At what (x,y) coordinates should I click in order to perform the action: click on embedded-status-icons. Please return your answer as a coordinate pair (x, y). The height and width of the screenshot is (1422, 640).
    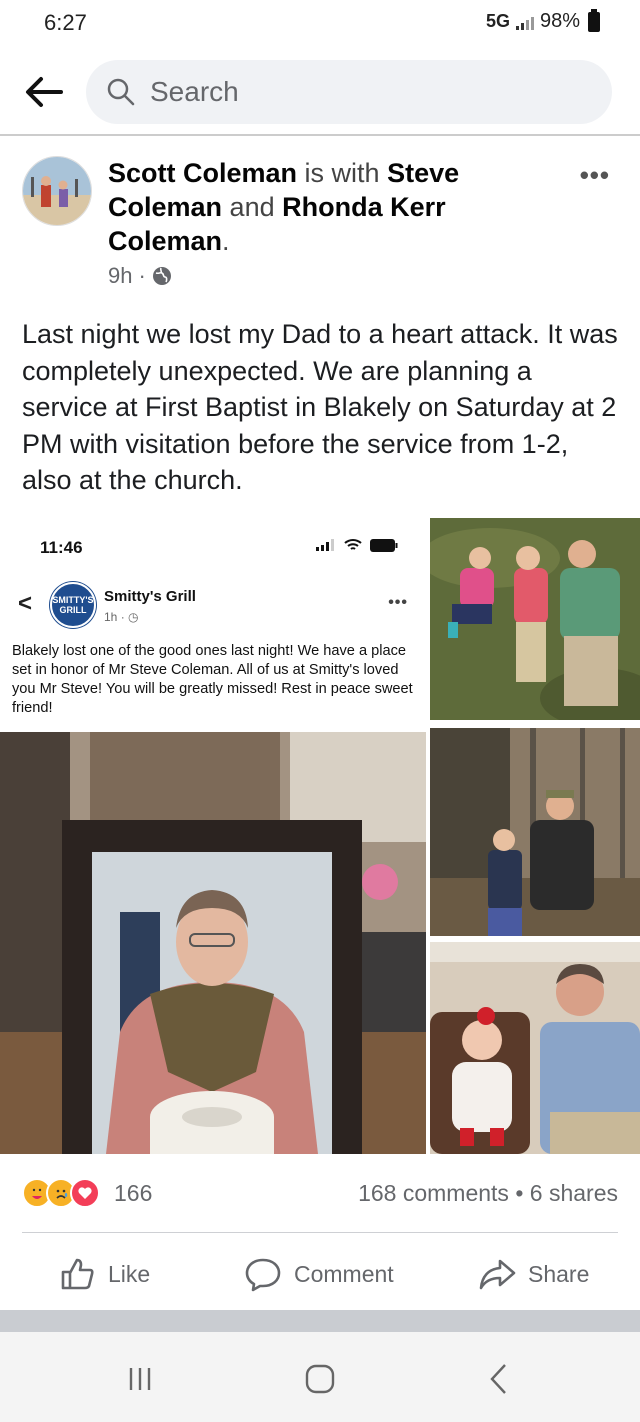
    Looking at the image, I should click on (357, 545).